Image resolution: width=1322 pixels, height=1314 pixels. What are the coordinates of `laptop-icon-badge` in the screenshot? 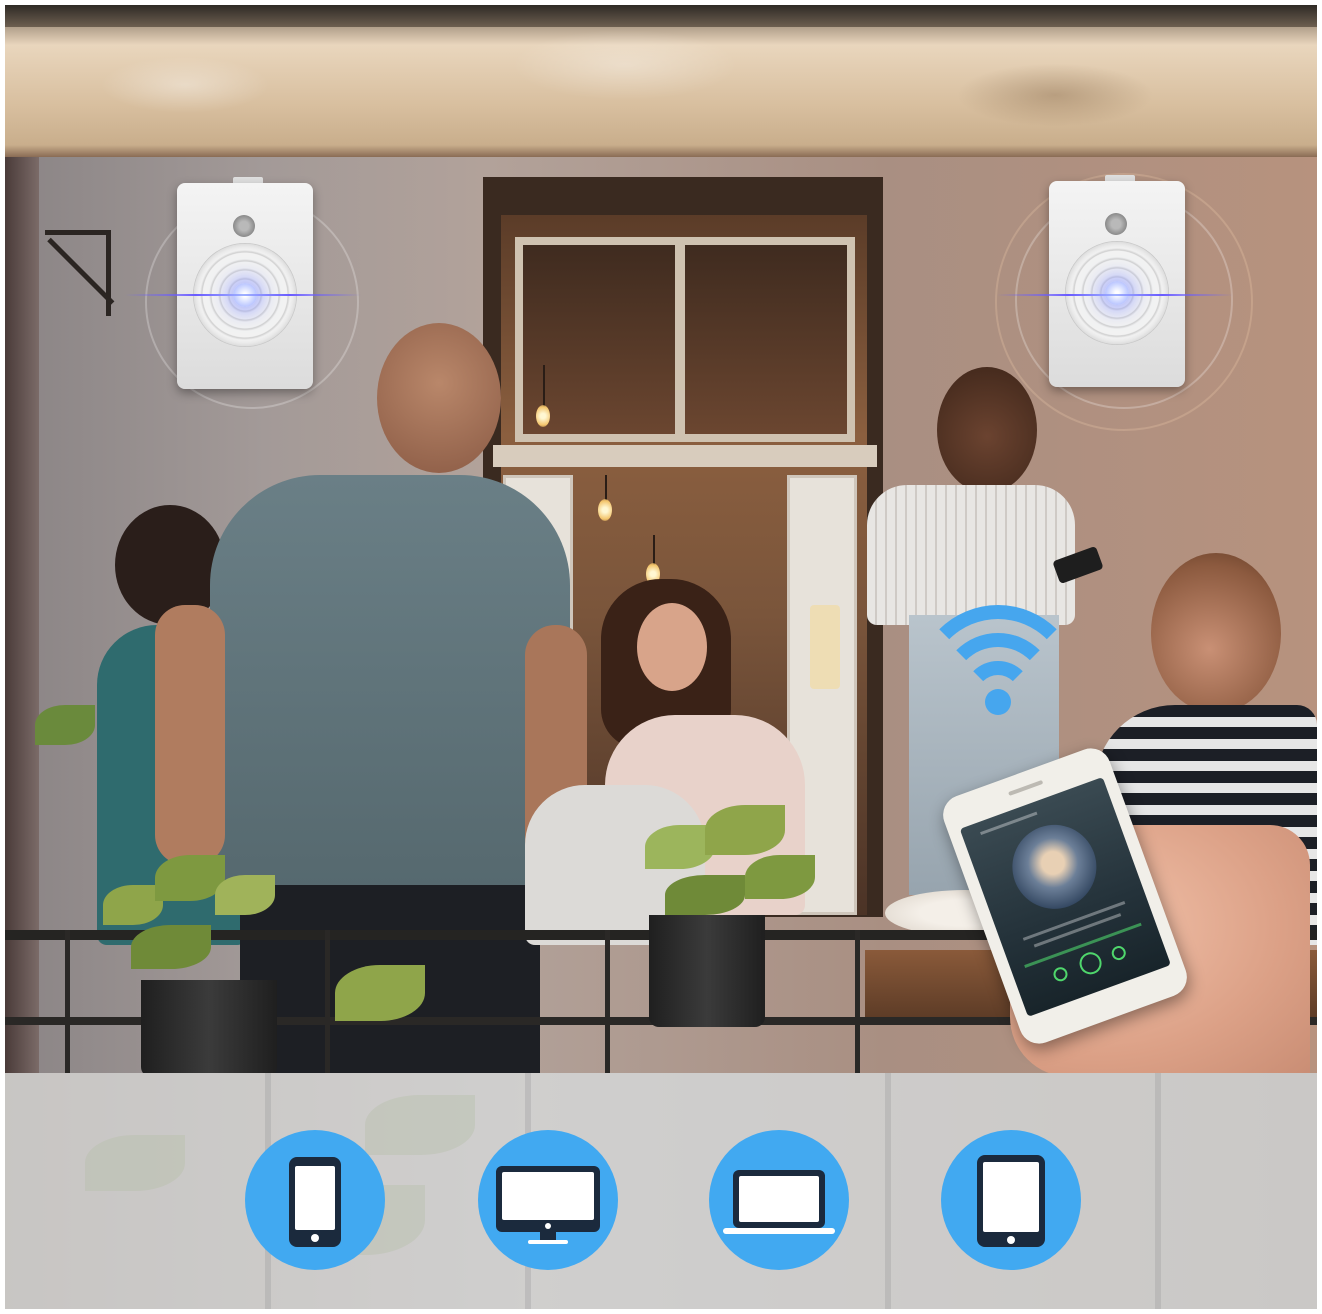 It's located at (779, 1200).